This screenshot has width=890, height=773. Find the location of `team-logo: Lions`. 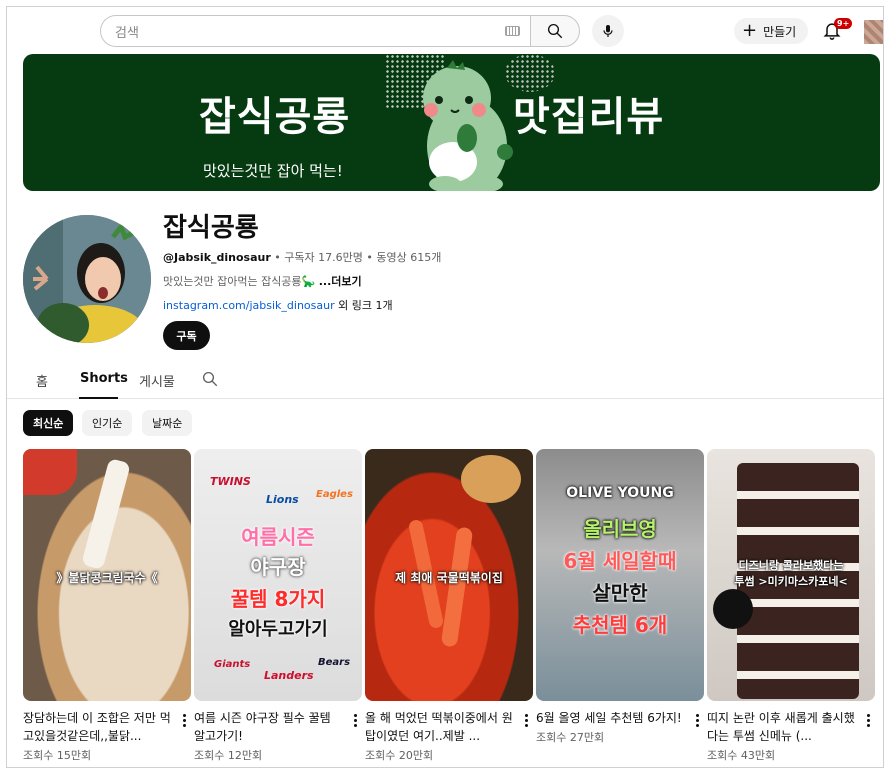

team-logo: Lions is located at coordinates (282, 499).